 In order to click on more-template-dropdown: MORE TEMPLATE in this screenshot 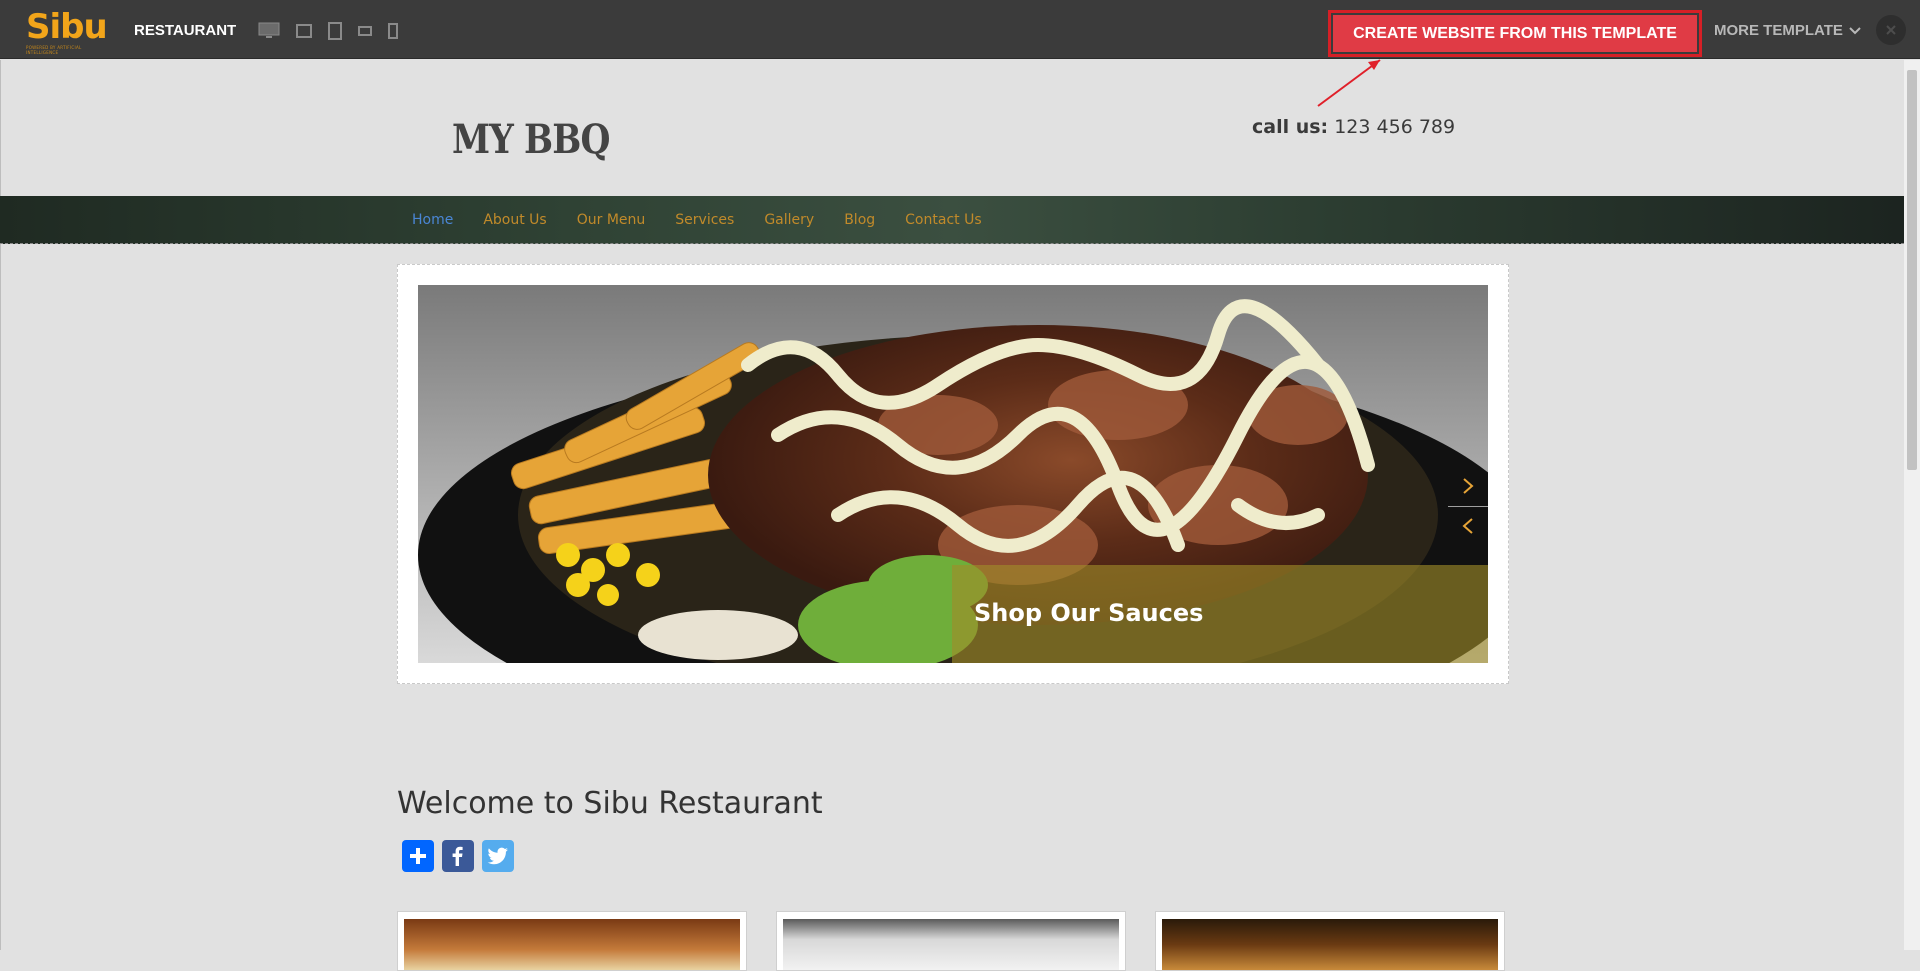, I will do `click(1787, 30)`.